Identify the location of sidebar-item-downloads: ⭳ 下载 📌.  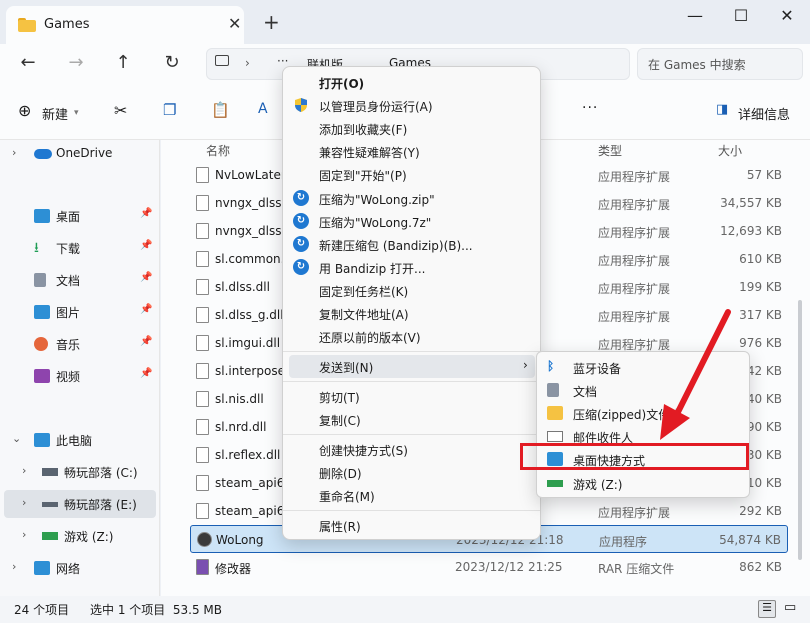
(78, 248).